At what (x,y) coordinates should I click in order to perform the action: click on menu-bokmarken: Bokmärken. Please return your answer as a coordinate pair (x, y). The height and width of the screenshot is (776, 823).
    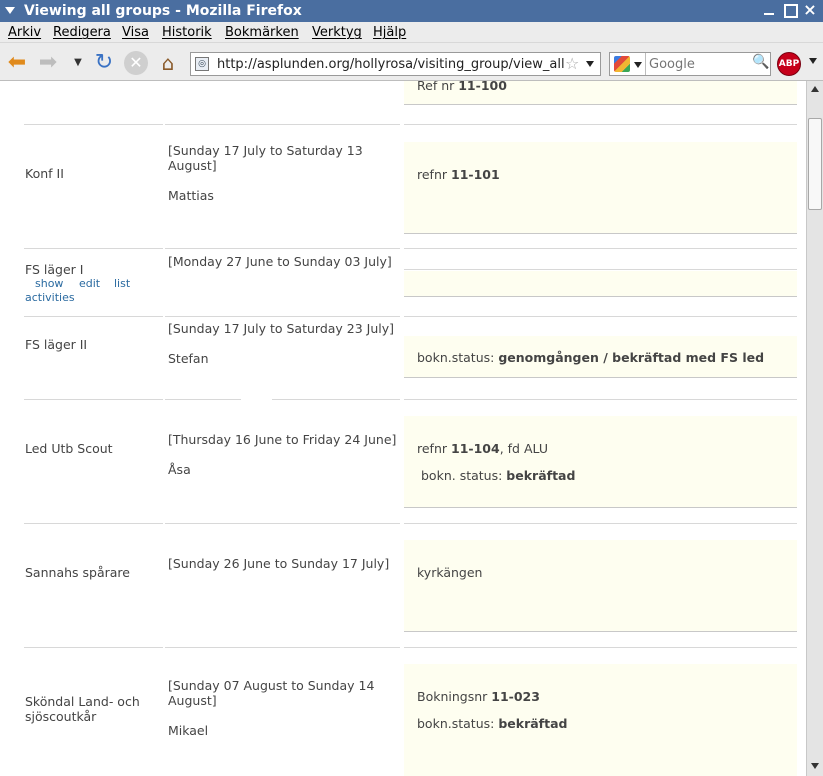
    Looking at the image, I should click on (262, 32).